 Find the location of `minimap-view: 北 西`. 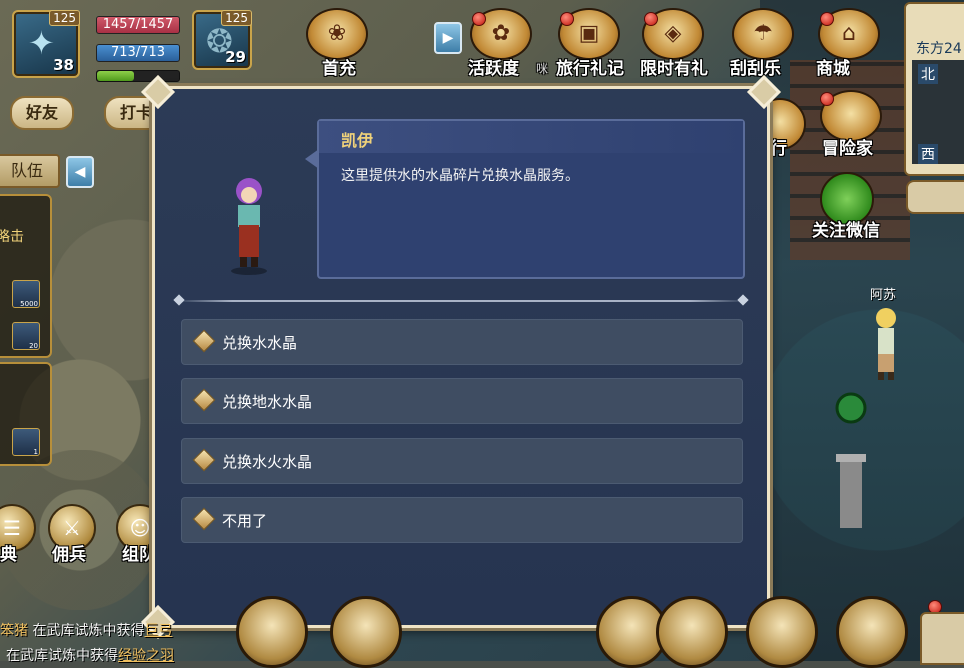

minimap-view: 北 西 is located at coordinates (938, 112).